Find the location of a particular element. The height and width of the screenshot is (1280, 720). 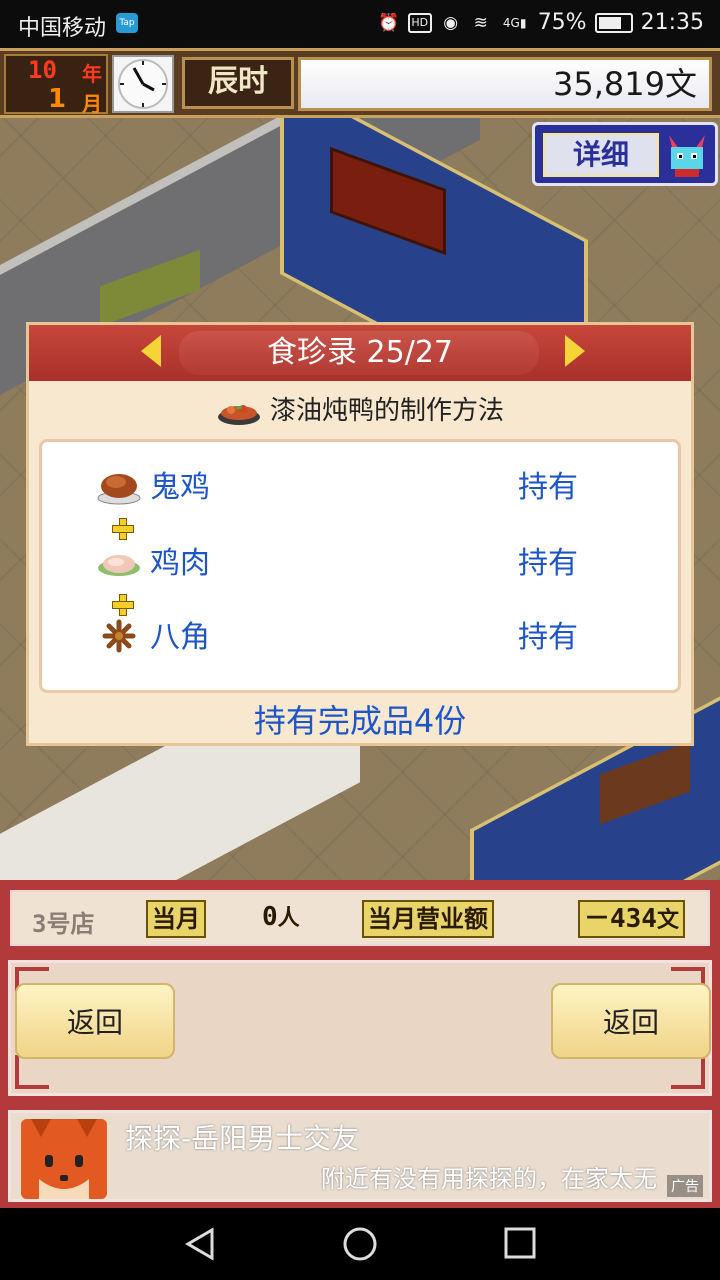

back-icon is located at coordinates (202, 1244).